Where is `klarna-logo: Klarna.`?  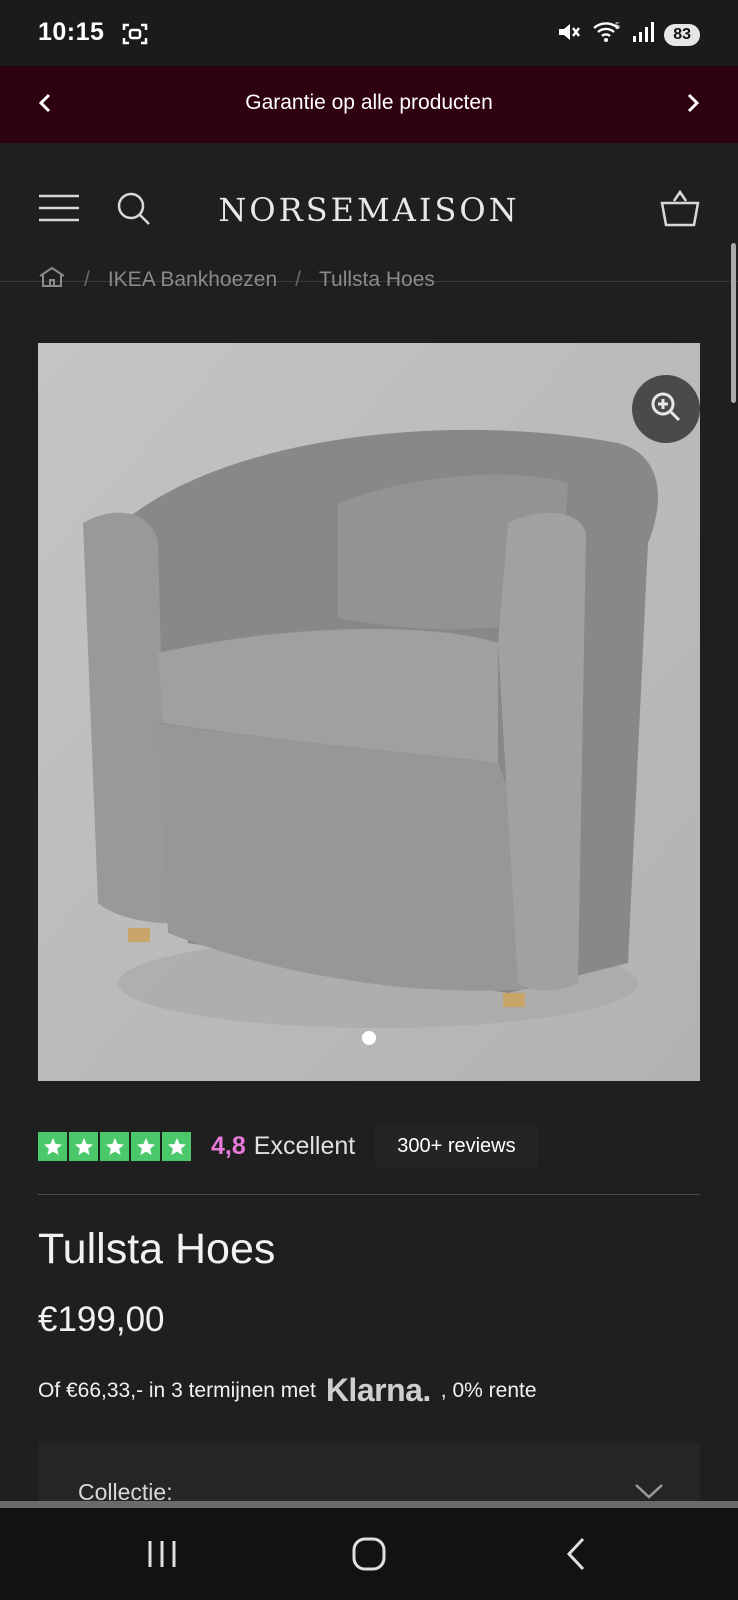 klarna-logo: Klarna. is located at coordinates (378, 1390).